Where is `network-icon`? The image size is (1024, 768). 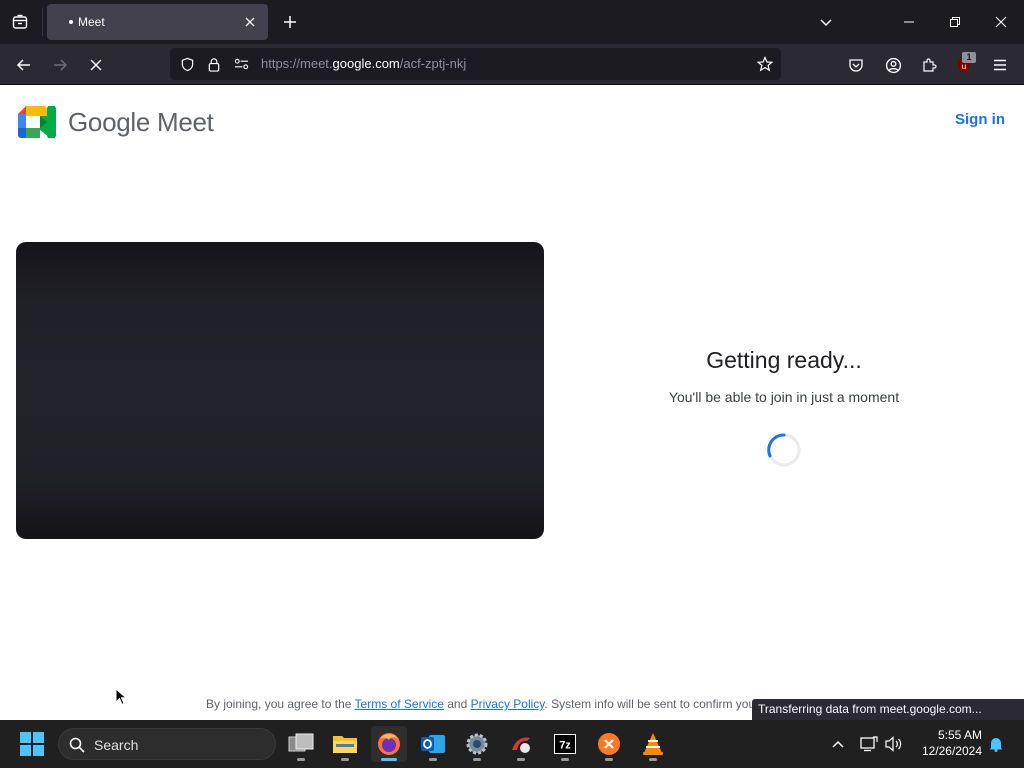
network-icon is located at coordinates (869, 744).